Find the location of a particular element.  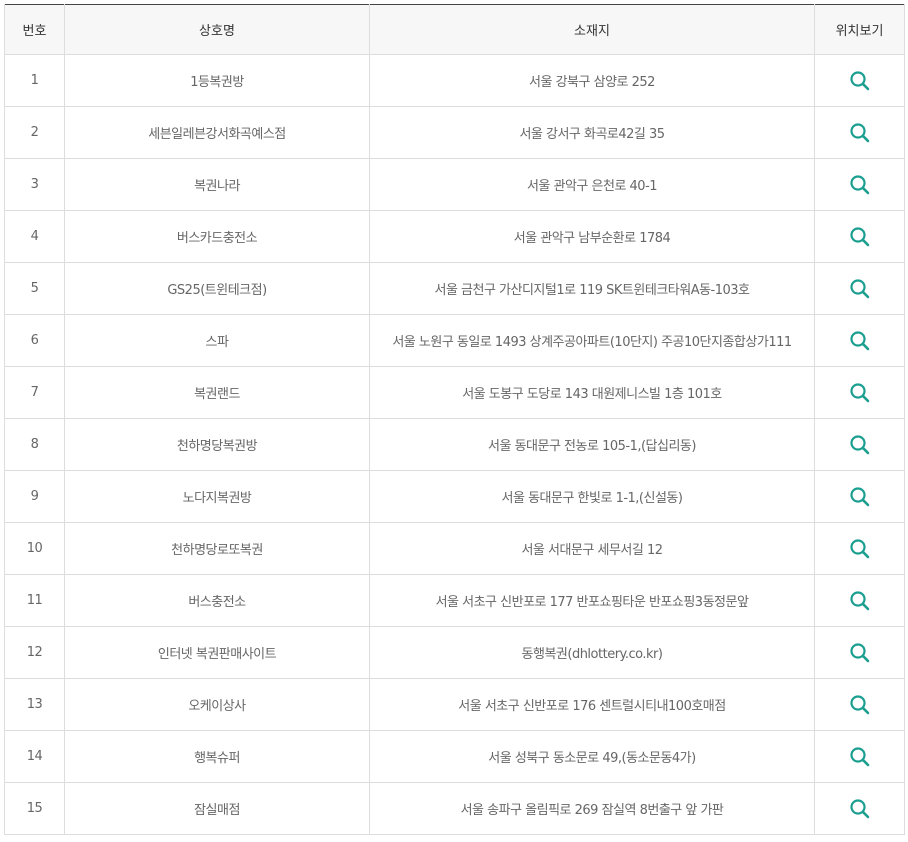

row-no: 9 is located at coordinates (34, 496).